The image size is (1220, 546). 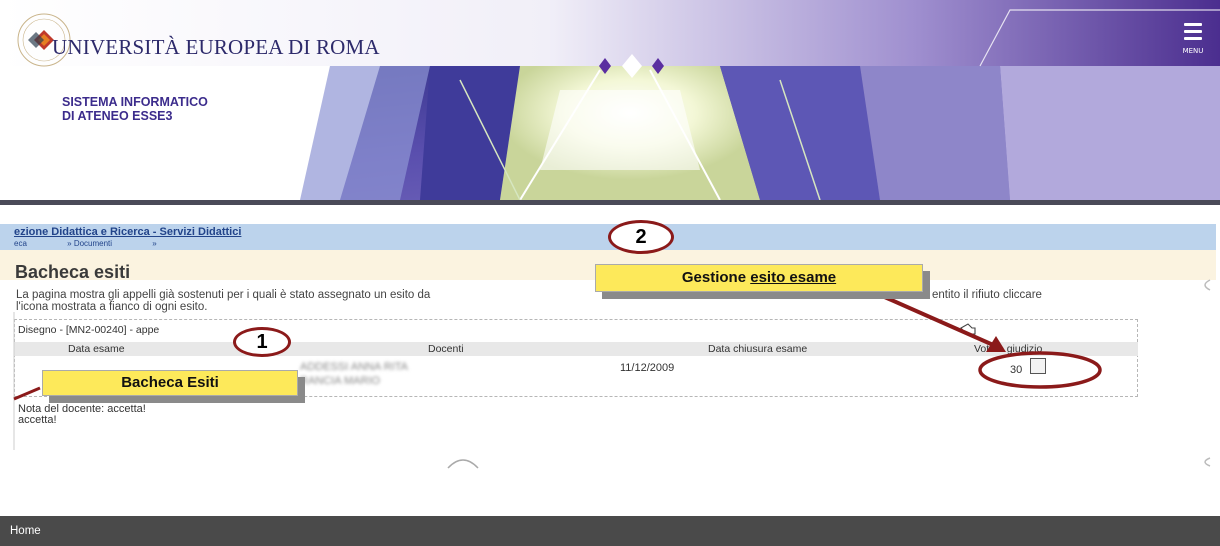 I want to click on menu-label: MENU, so click(x=1193, y=51).